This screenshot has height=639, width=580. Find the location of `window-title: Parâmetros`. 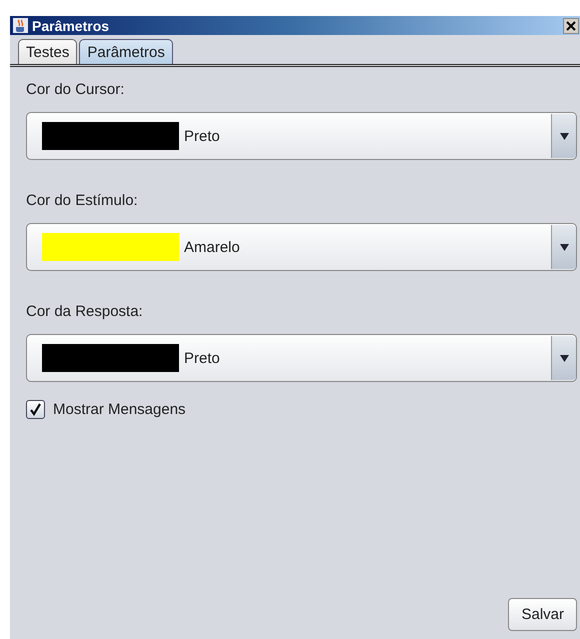

window-title: Parâmetros is located at coordinates (71, 26).